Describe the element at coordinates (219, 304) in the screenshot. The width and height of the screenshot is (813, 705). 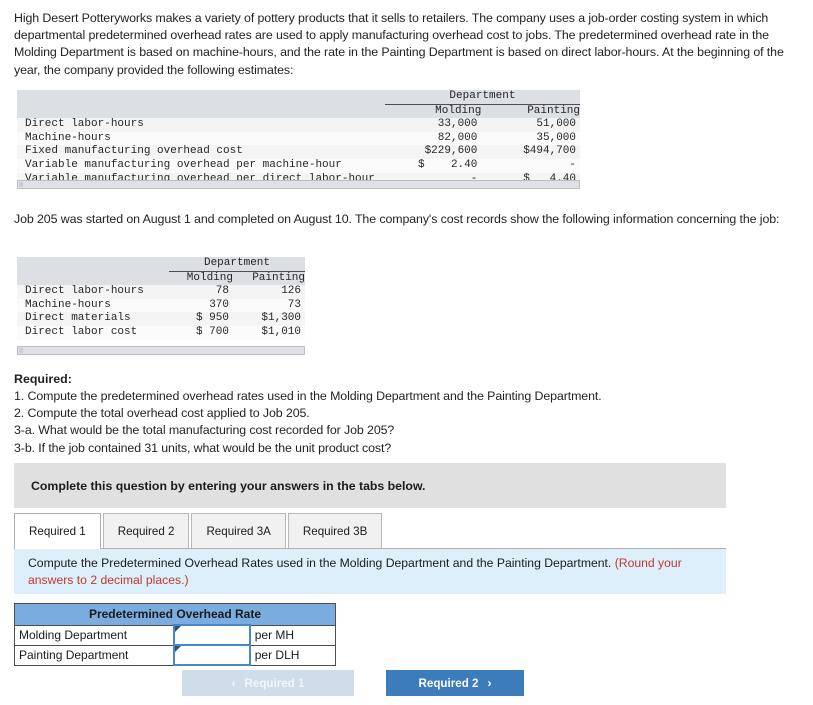
I see `row-value-molding: 370` at that location.